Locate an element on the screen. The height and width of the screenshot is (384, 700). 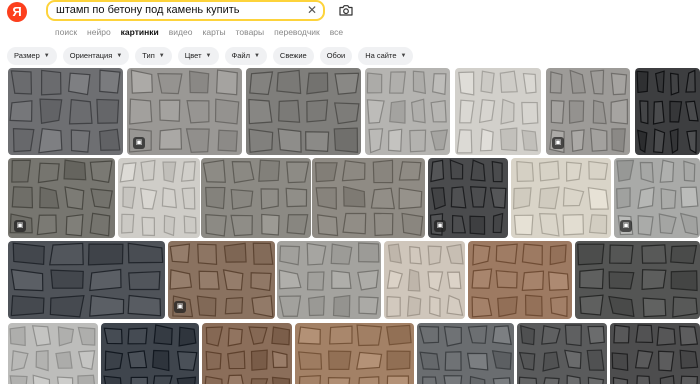
result-image-terracotta-flagstone is located at coordinates (520, 280).